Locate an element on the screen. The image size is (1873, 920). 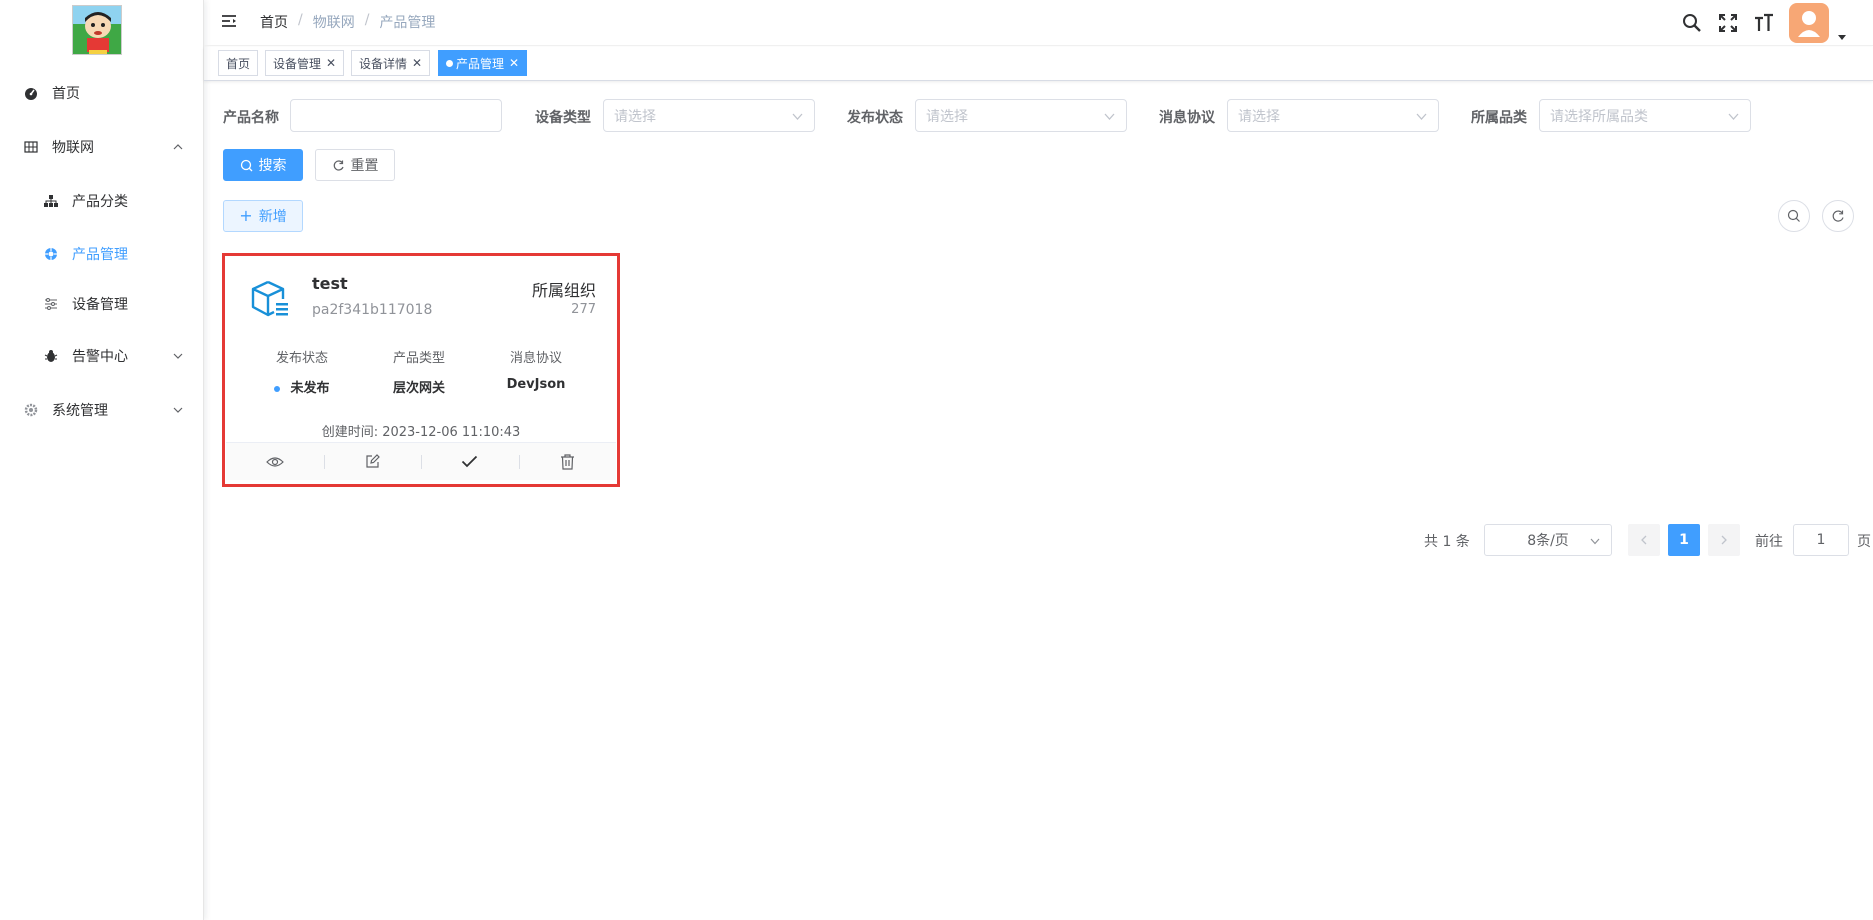
refresh-button is located at coordinates (1838, 216).